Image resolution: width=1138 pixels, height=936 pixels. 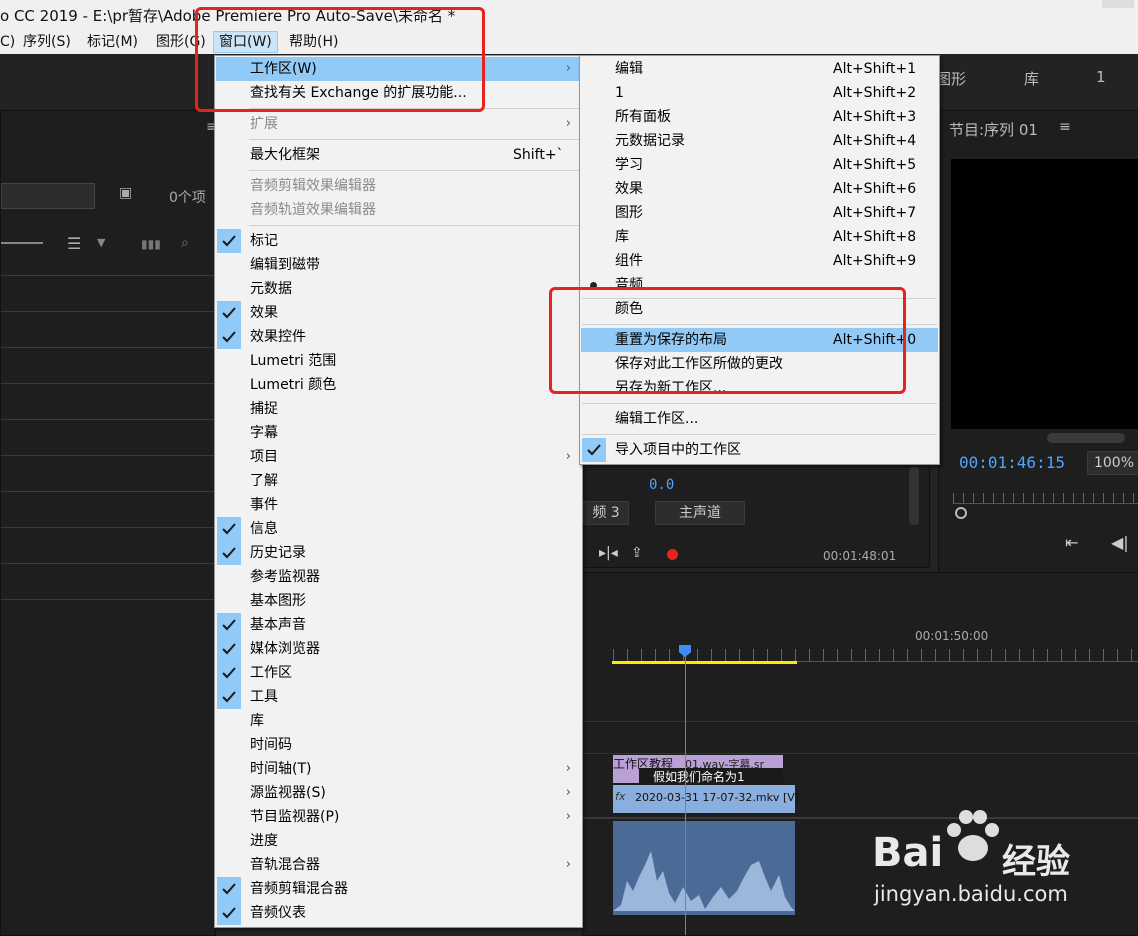 I want to click on menu-item-panel: 效果, so click(x=398, y=313).